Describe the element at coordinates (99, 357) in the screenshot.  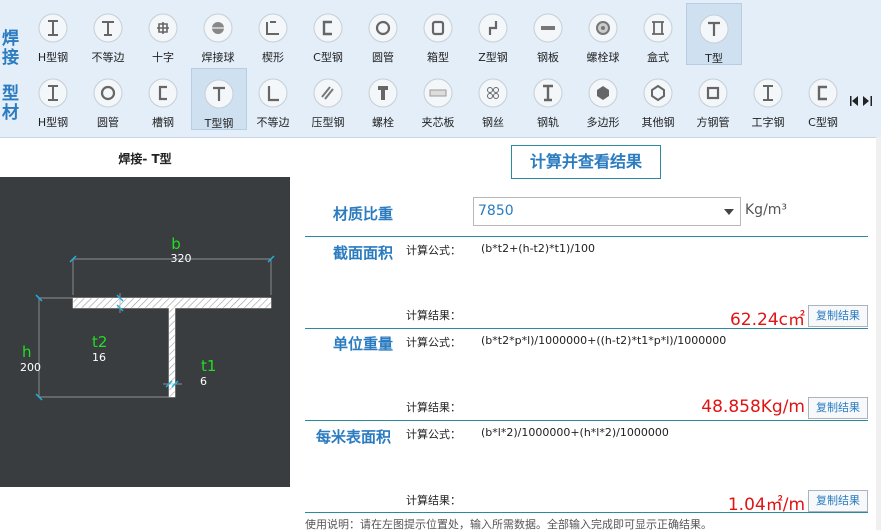
I see `t2-value: 16` at that location.